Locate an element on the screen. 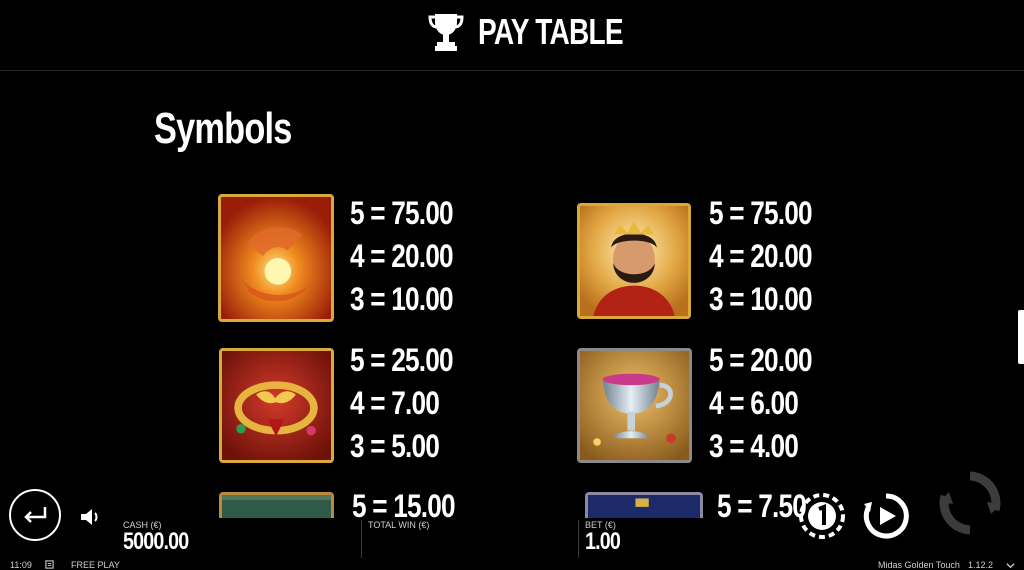  autoplay-icon is located at coordinates (886, 516).